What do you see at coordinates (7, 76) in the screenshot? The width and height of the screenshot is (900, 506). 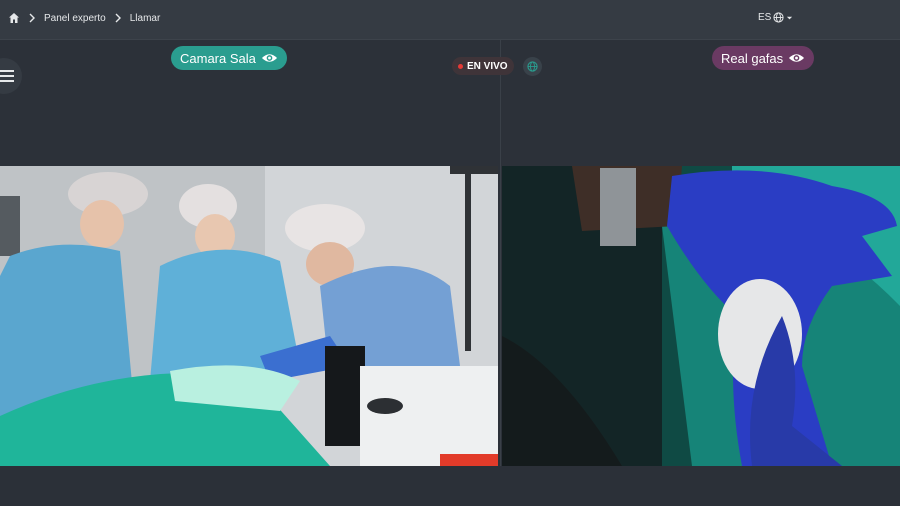 I see `hamburger-icon` at bounding box center [7, 76].